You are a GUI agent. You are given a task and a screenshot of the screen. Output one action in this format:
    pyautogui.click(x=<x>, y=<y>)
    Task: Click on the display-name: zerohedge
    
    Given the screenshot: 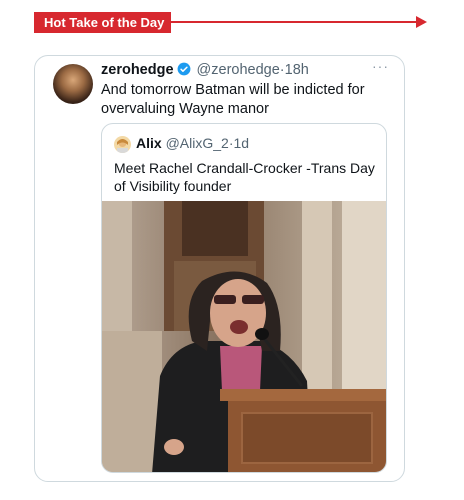 What is the action you would take?
    pyautogui.click(x=137, y=70)
    